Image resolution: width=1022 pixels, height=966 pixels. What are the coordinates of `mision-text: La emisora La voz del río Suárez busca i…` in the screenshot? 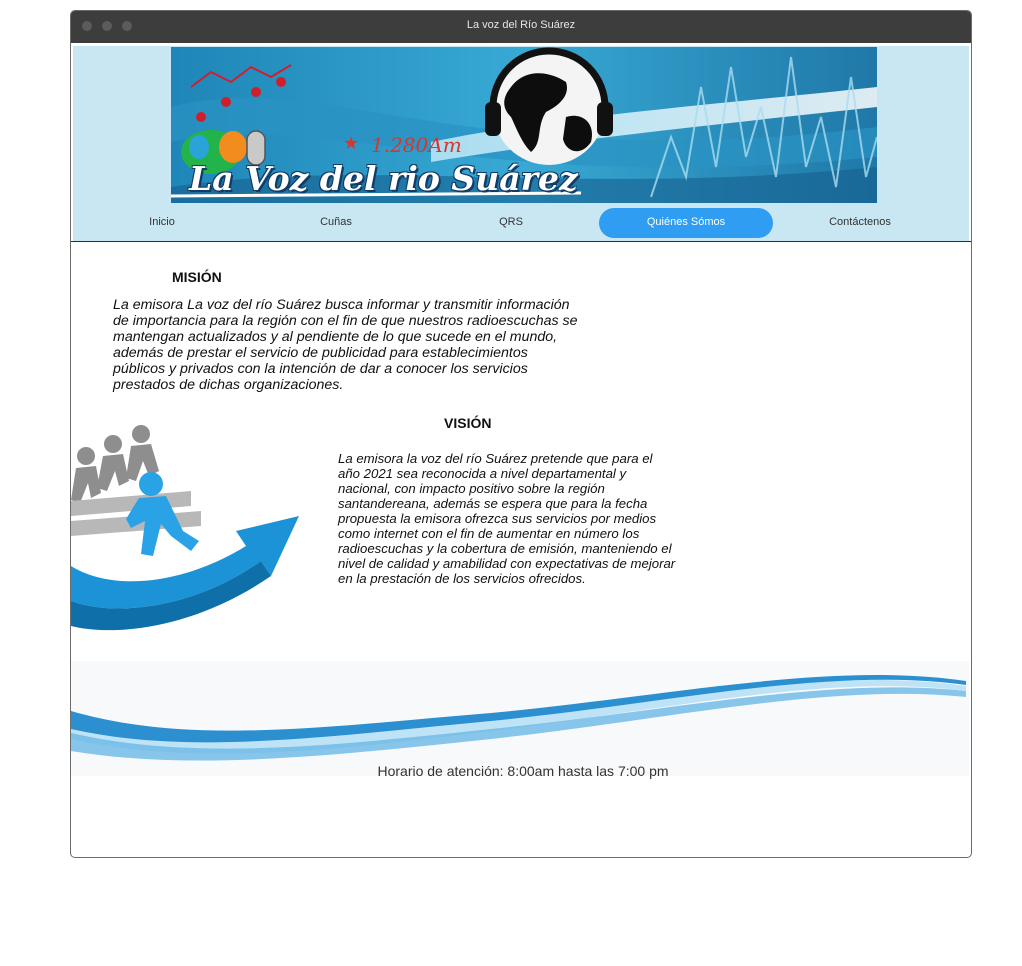 It's located at (345, 345).